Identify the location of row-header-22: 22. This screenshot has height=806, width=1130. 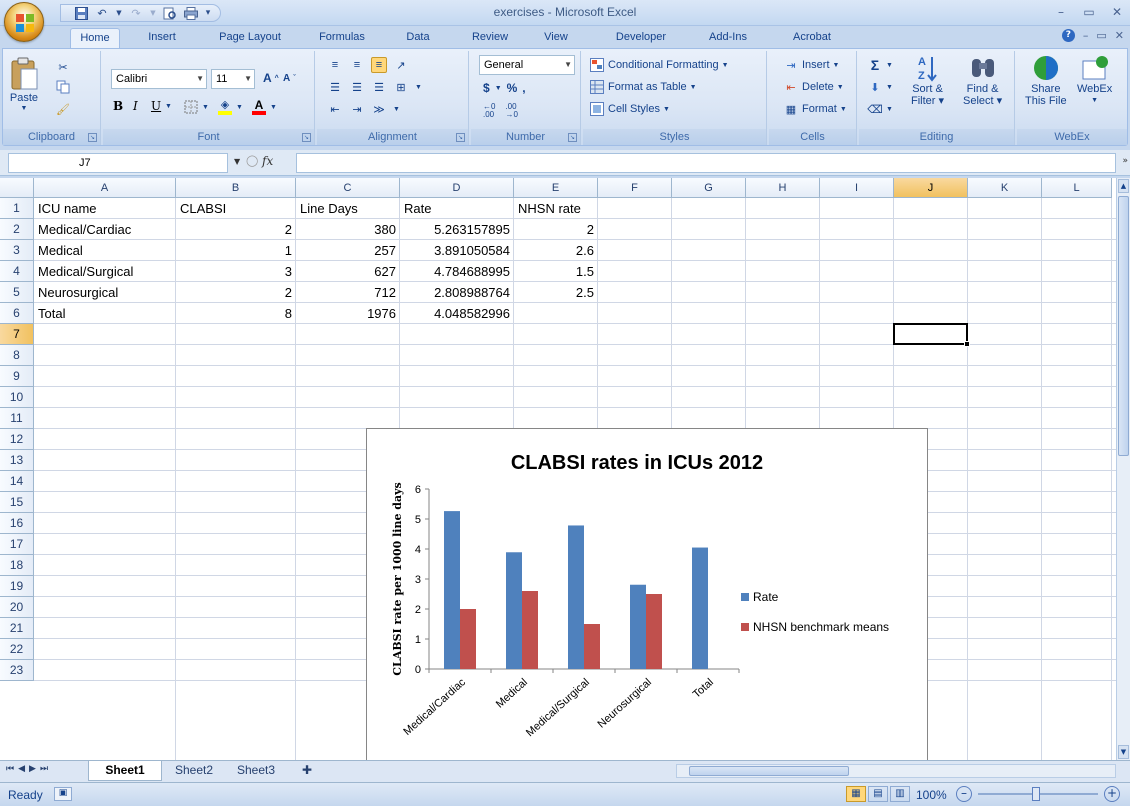
(17, 649).